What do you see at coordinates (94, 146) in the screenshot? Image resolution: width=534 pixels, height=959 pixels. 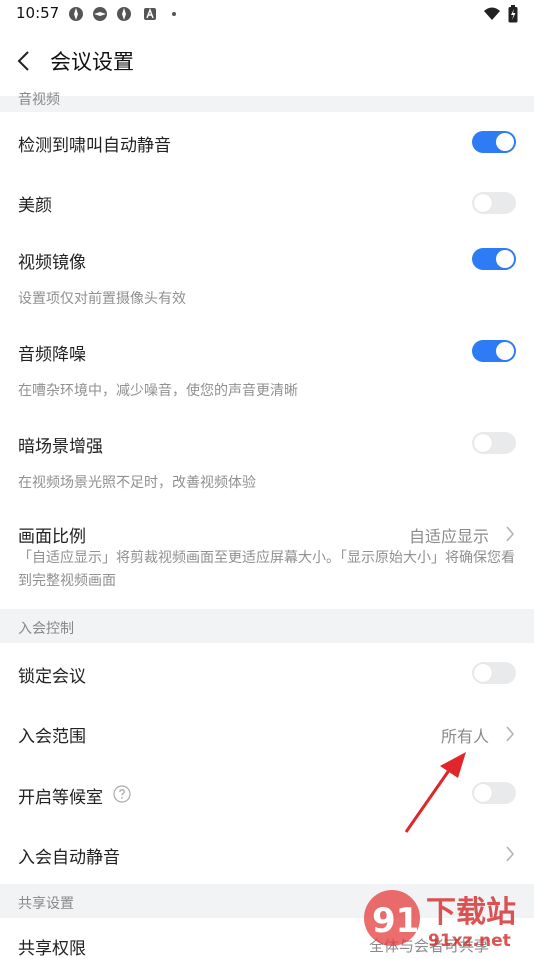 I see `howl-detect-label: 检测到啸叫自动静音` at bounding box center [94, 146].